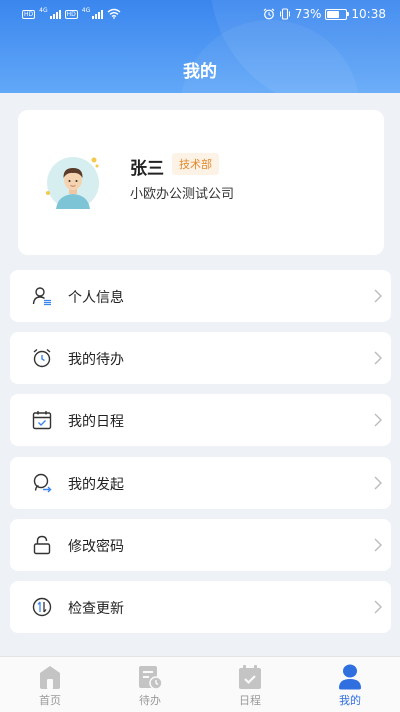 The width and height of the screenshot is (400, 712). Describe the element at coordinates (284, 14) in the screenshot. I see `vibrate-icon` at that location.